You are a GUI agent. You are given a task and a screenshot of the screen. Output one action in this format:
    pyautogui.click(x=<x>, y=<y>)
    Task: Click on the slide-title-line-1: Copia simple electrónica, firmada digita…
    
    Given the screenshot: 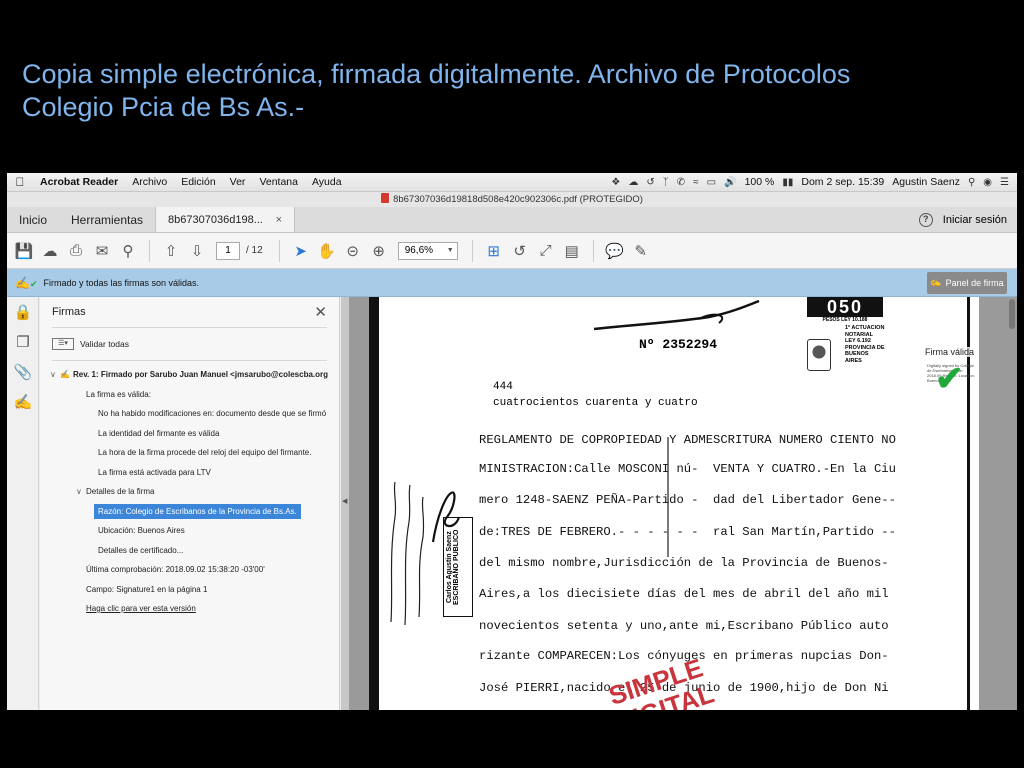 What is the action you would take?
    pyautogui.click(x=436, y=74)
    